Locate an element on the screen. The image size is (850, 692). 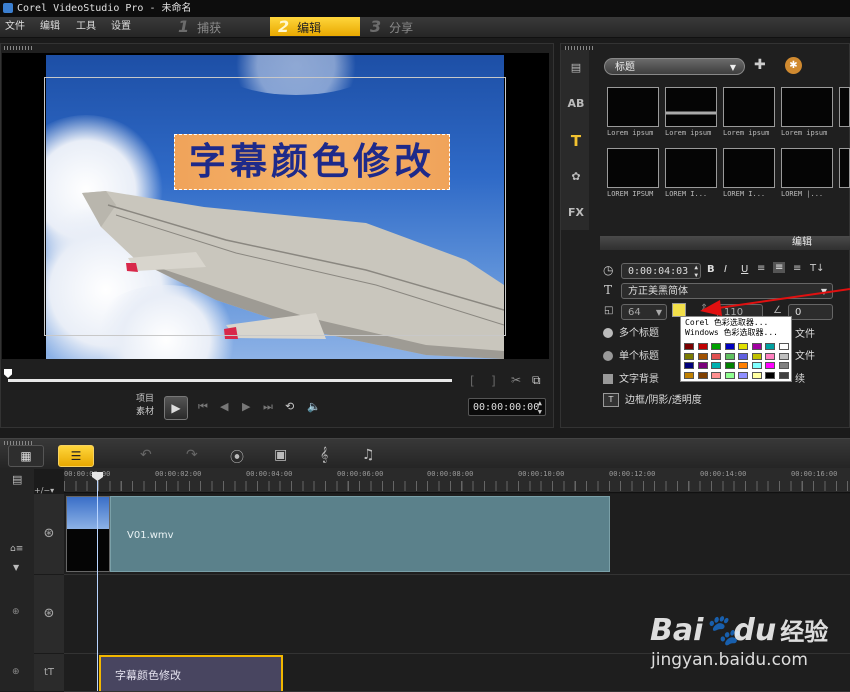
category-dropdown: 标题 ▼ is located at coordinates (674, 66).